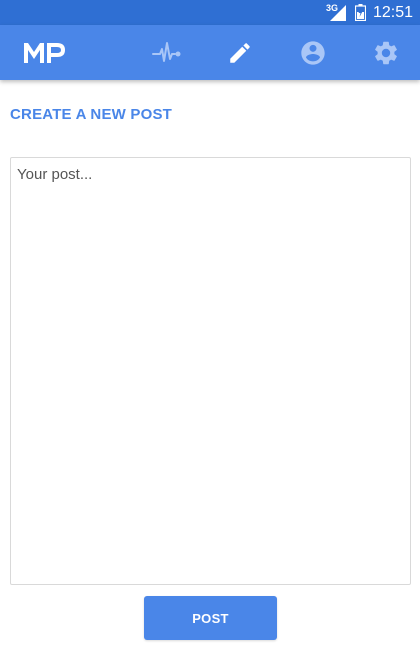 The height and width of the screenshot is (650, 420). I want to click on heartbeat-icon, so click(166, 52).